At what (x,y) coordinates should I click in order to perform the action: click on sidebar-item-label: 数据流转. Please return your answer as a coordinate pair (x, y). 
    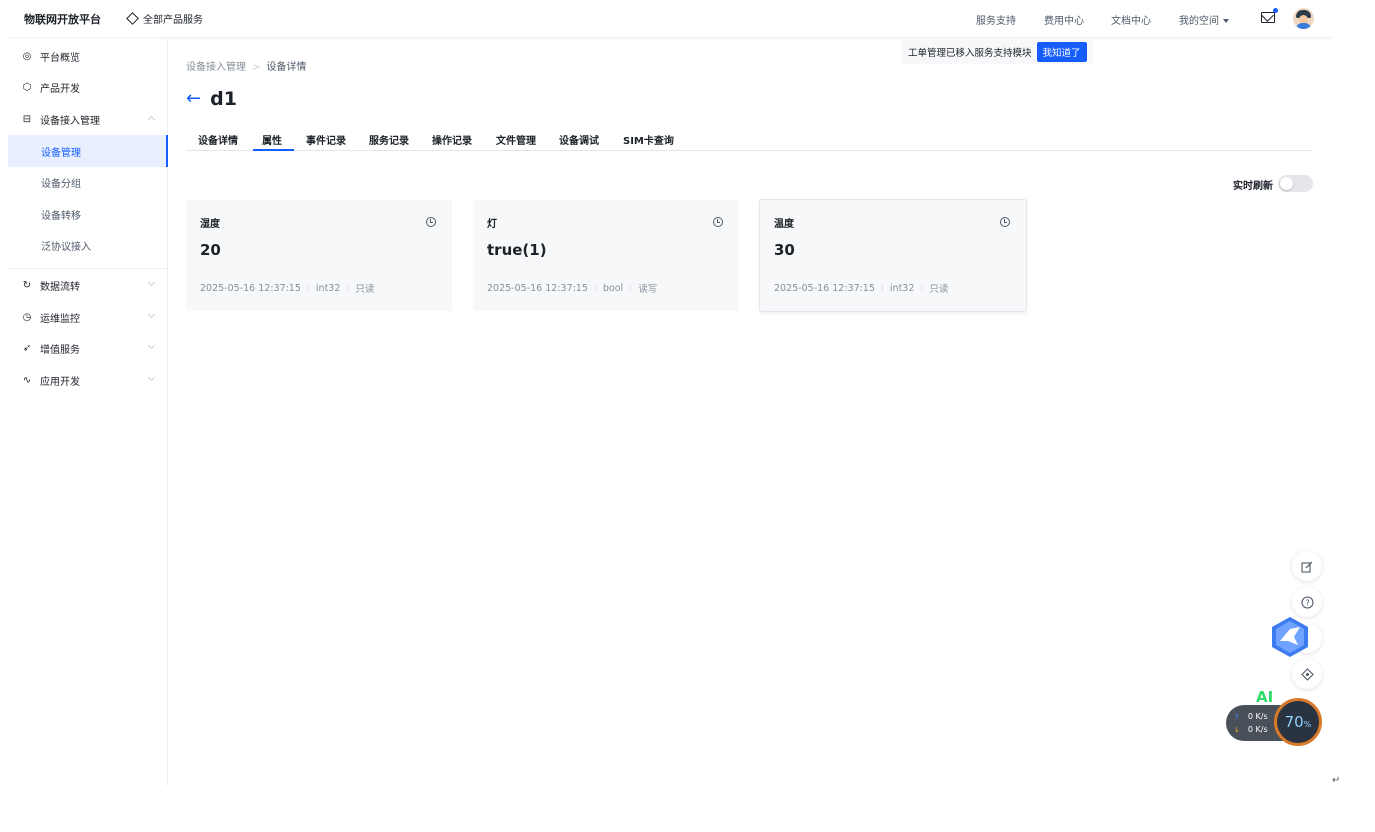
    Looking at the image, I should click on (60, 287).